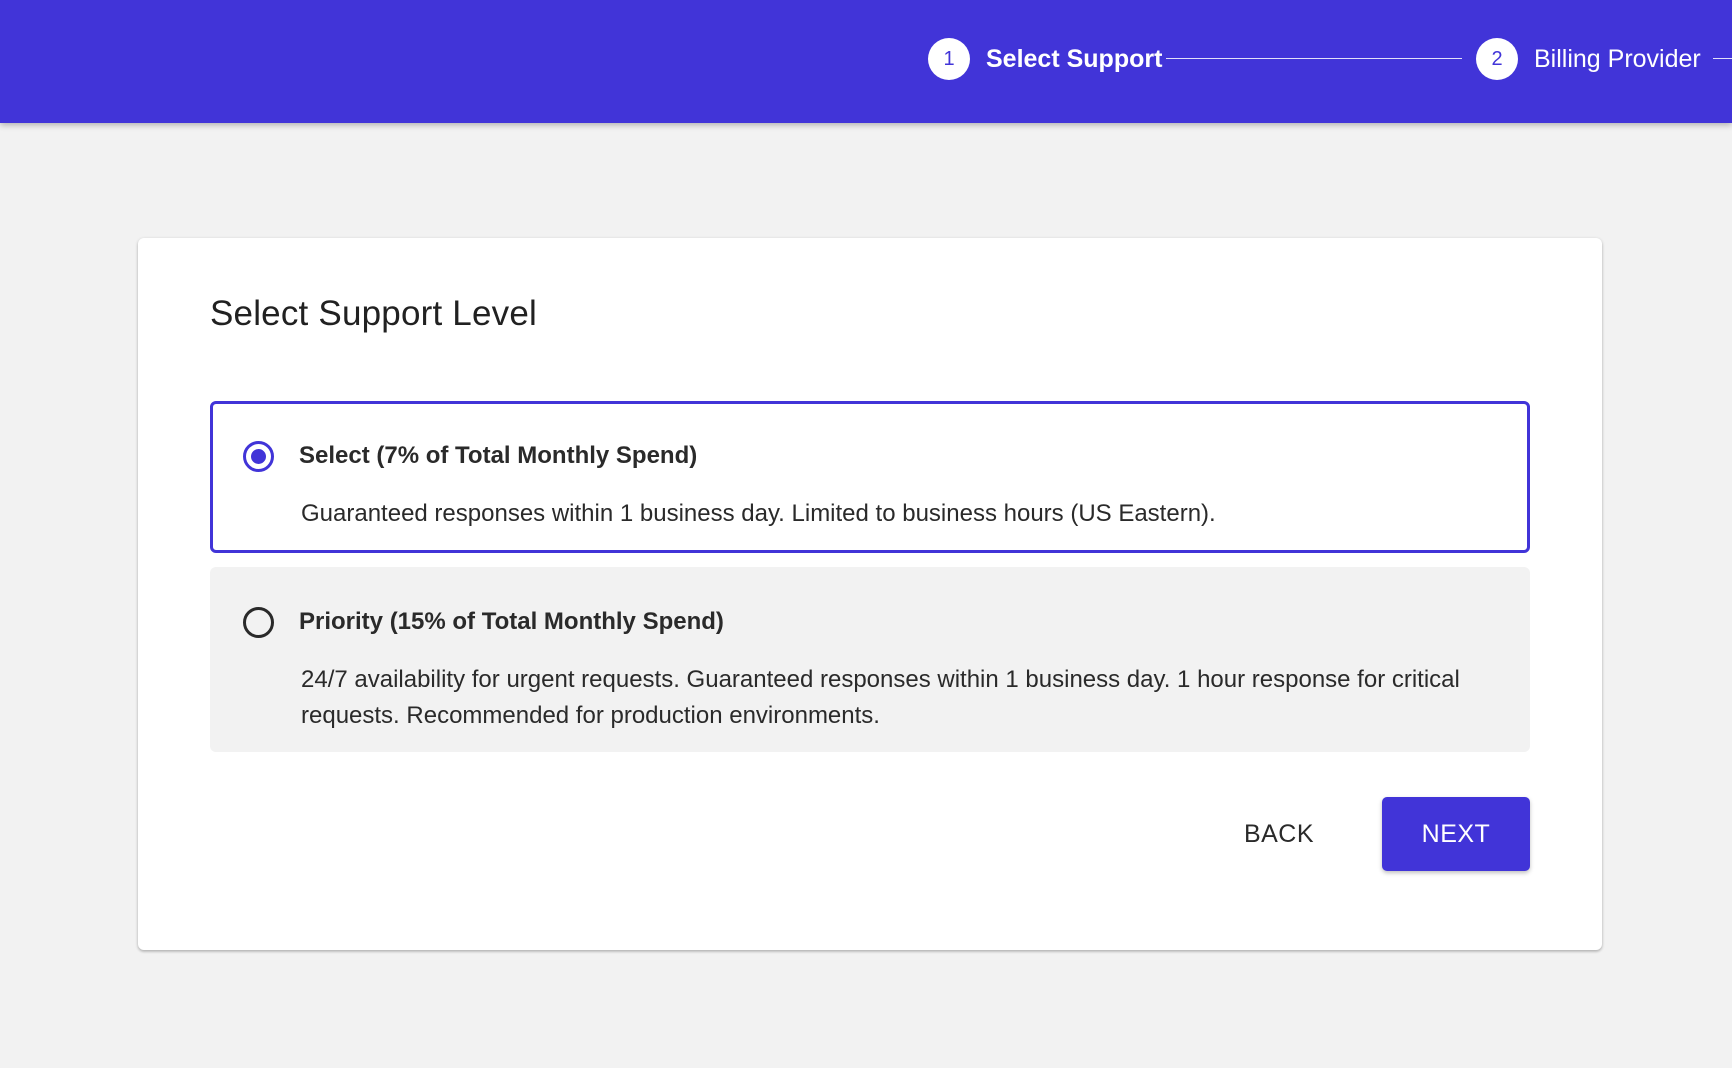 The height and width of the screenshot is (1068, 1732). What do you see at coordinates (1074, 58) in the screenshot?
I see `step-label: Select Support` at bounding box center [1074, 58].